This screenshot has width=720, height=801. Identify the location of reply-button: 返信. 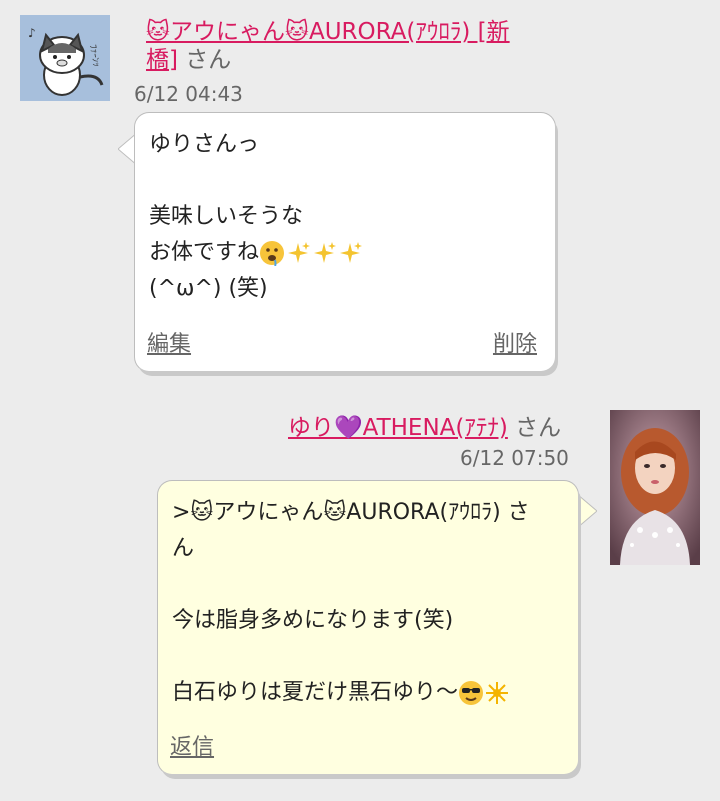
(192, 747).